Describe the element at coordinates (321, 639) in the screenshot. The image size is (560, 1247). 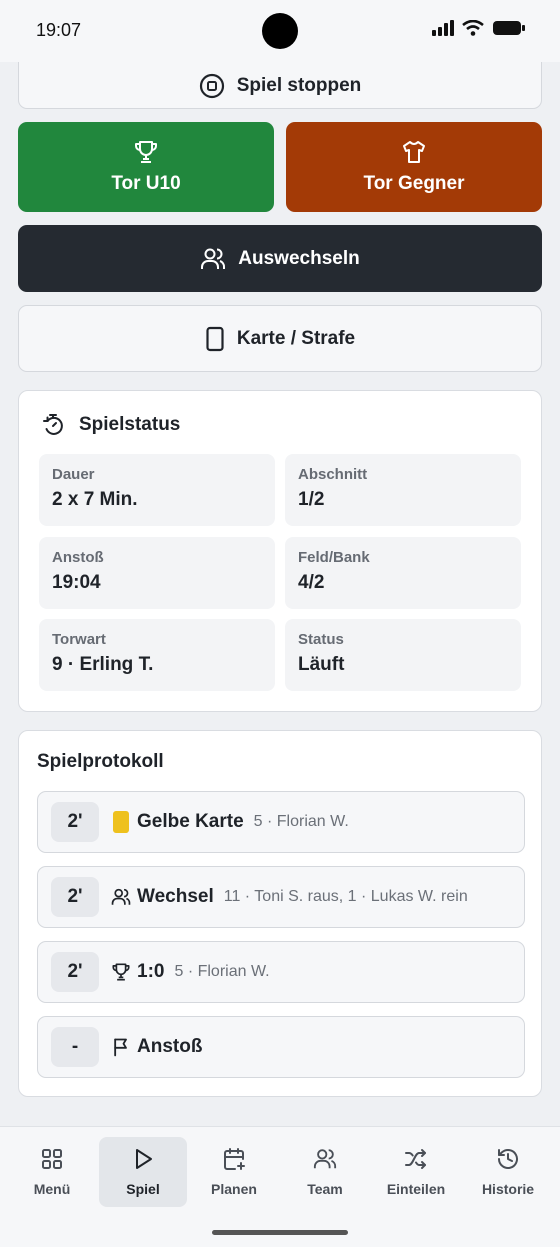
I see `tile-label: Status` at that location.